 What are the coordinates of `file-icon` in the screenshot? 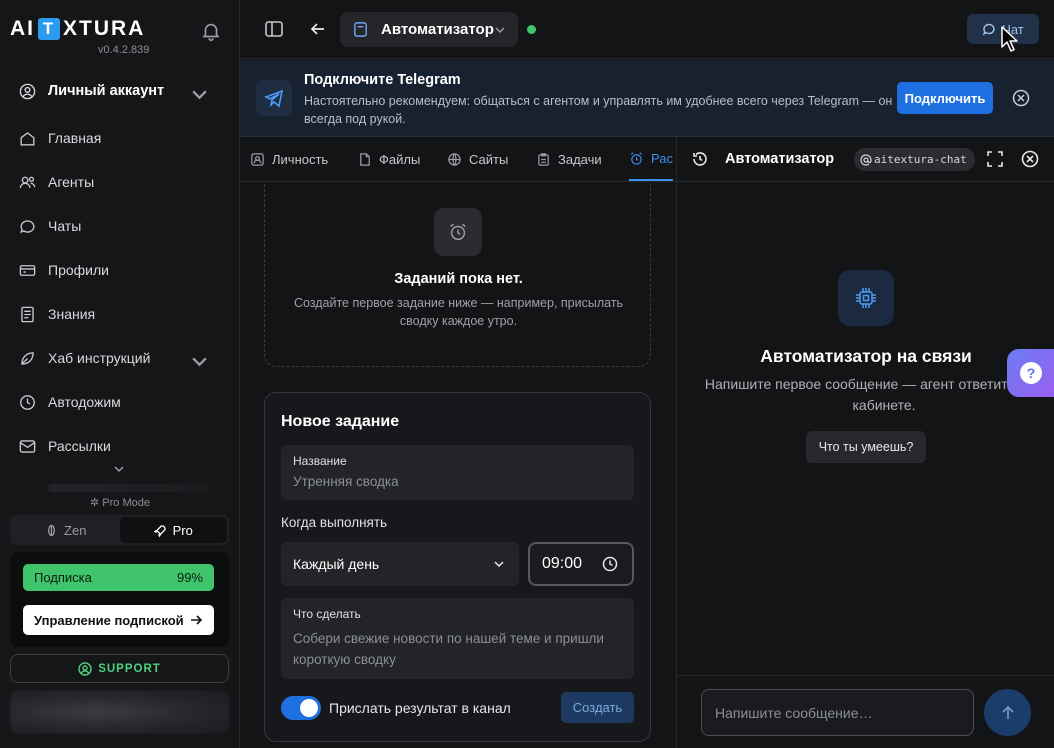 It's located at (365, 159).